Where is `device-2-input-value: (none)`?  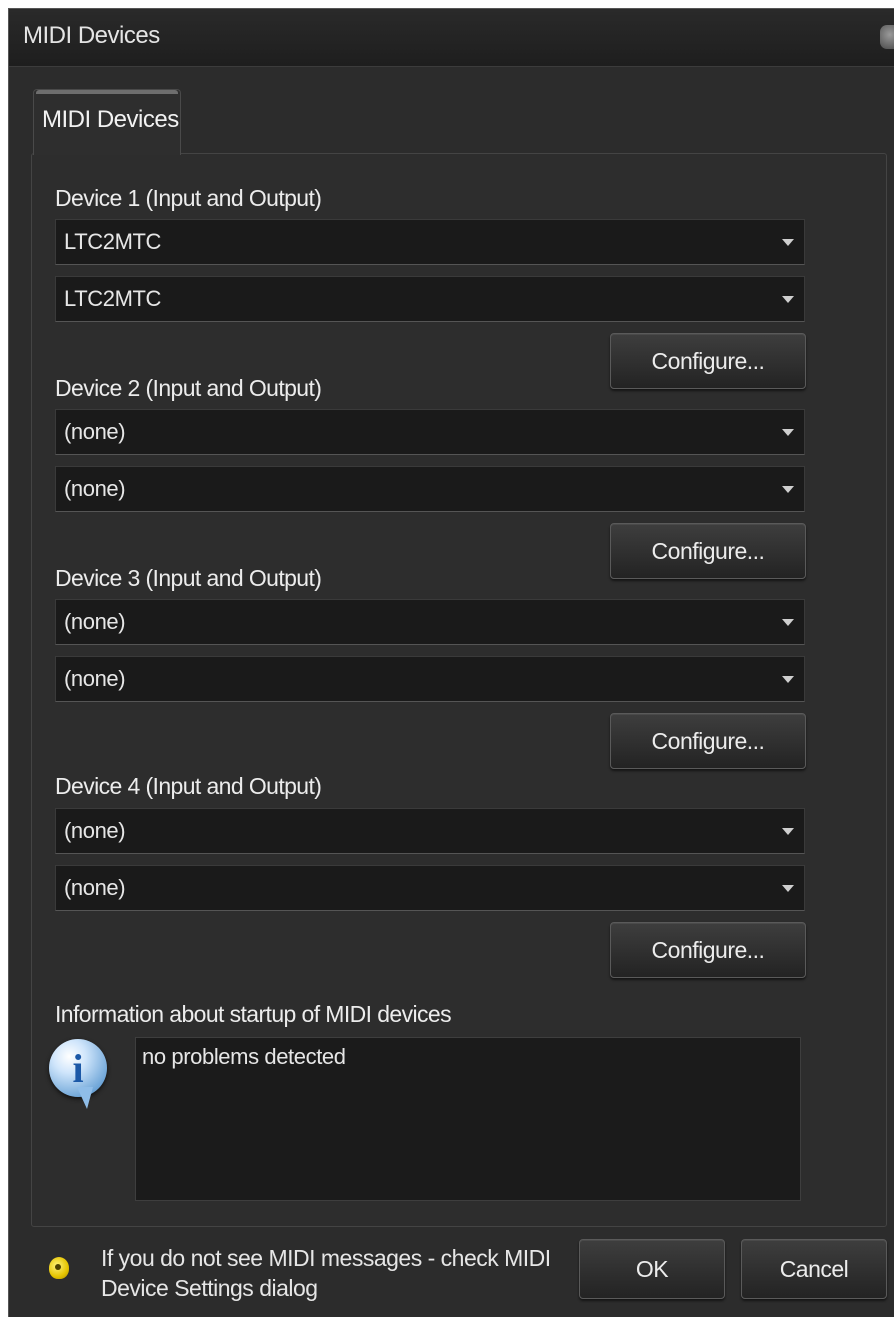 device-2-input-value: (none) is located at coordinates (95, 431).